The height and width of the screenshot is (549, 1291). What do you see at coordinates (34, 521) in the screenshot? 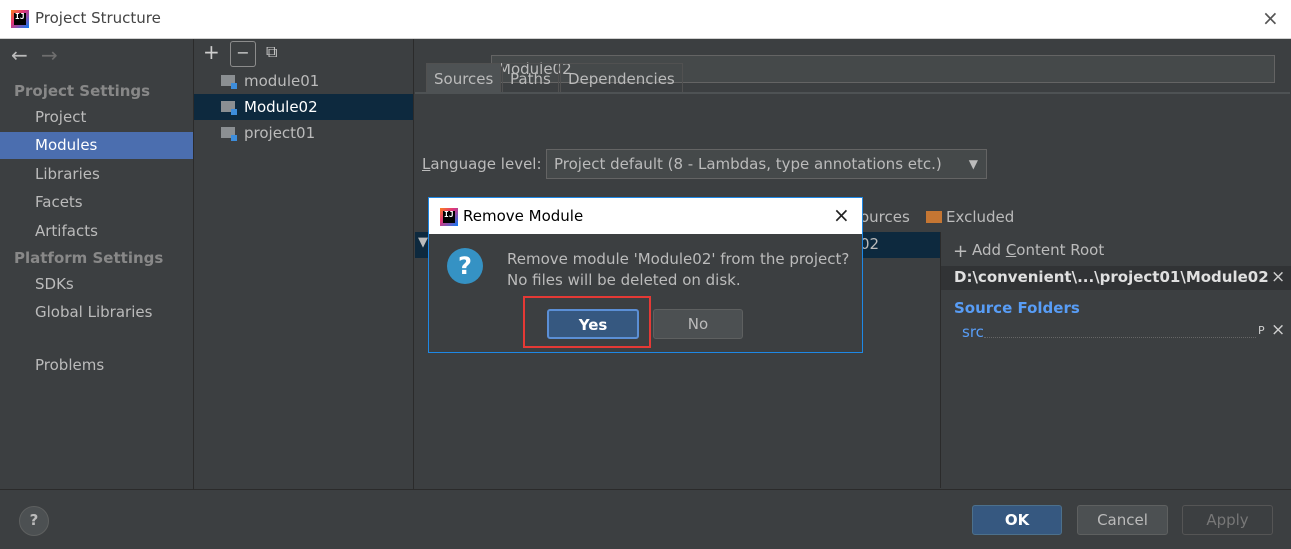
I see `help-icon: ?` at bounding box center [34, 521].